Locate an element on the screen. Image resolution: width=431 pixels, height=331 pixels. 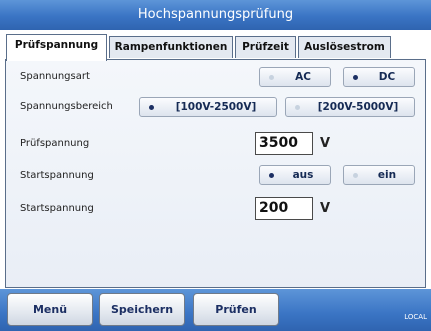
pruefspannung-label: Prüfspannung is located at coordinates (55, 143).